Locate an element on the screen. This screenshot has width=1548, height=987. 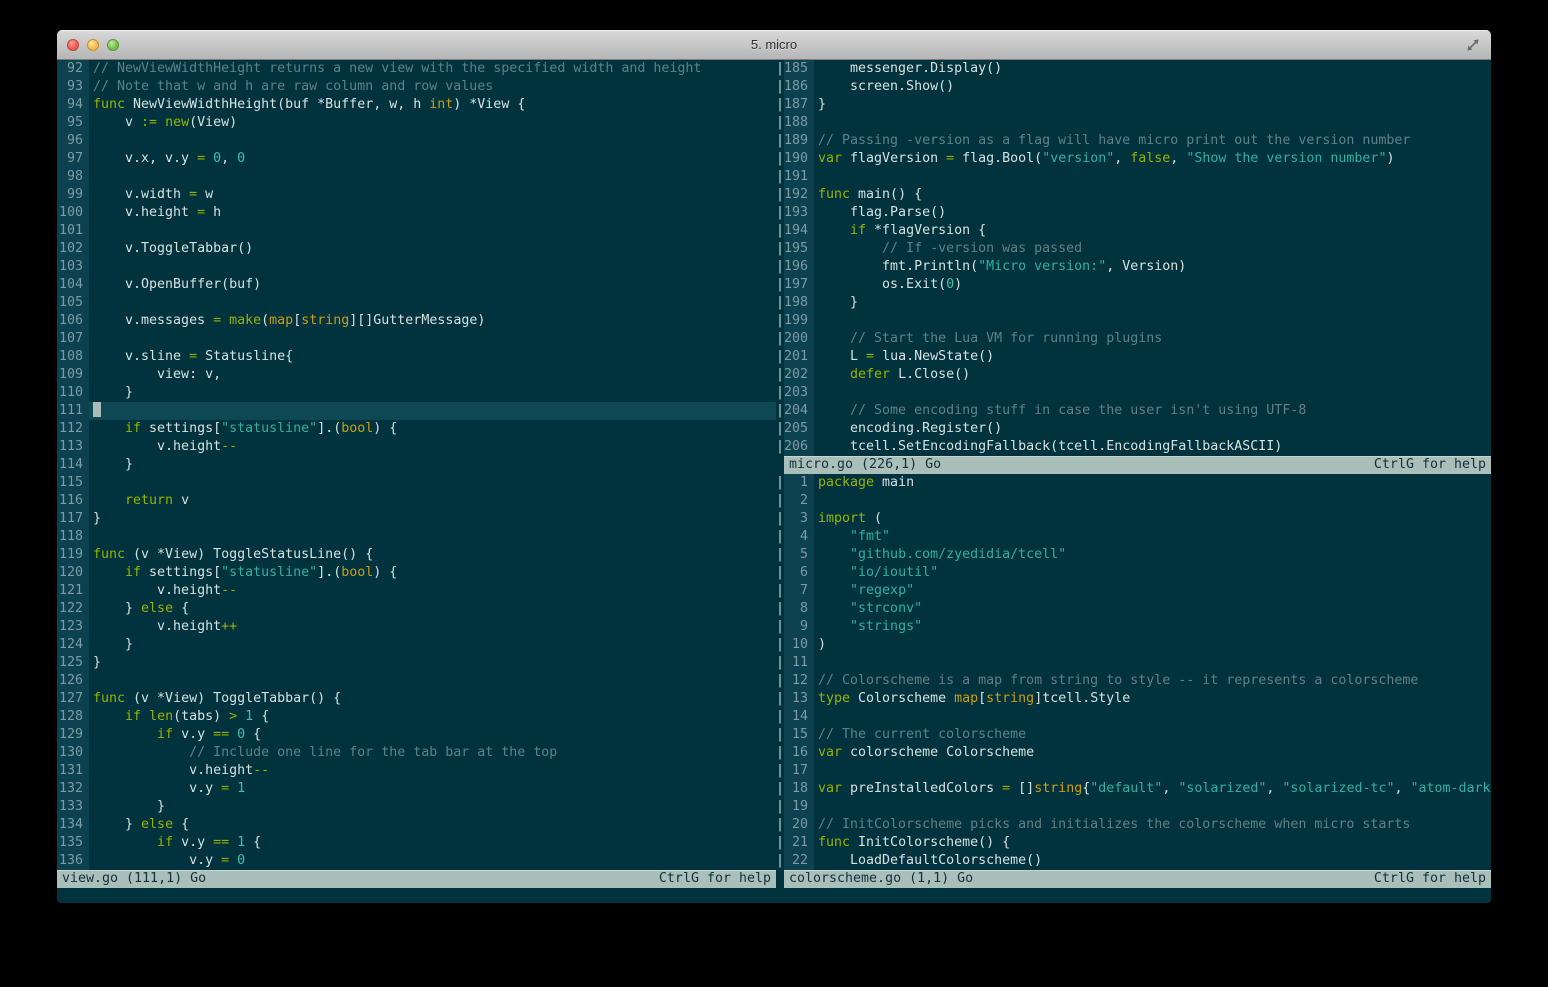
code-line: 17 is located at coordinates (1137, 771).